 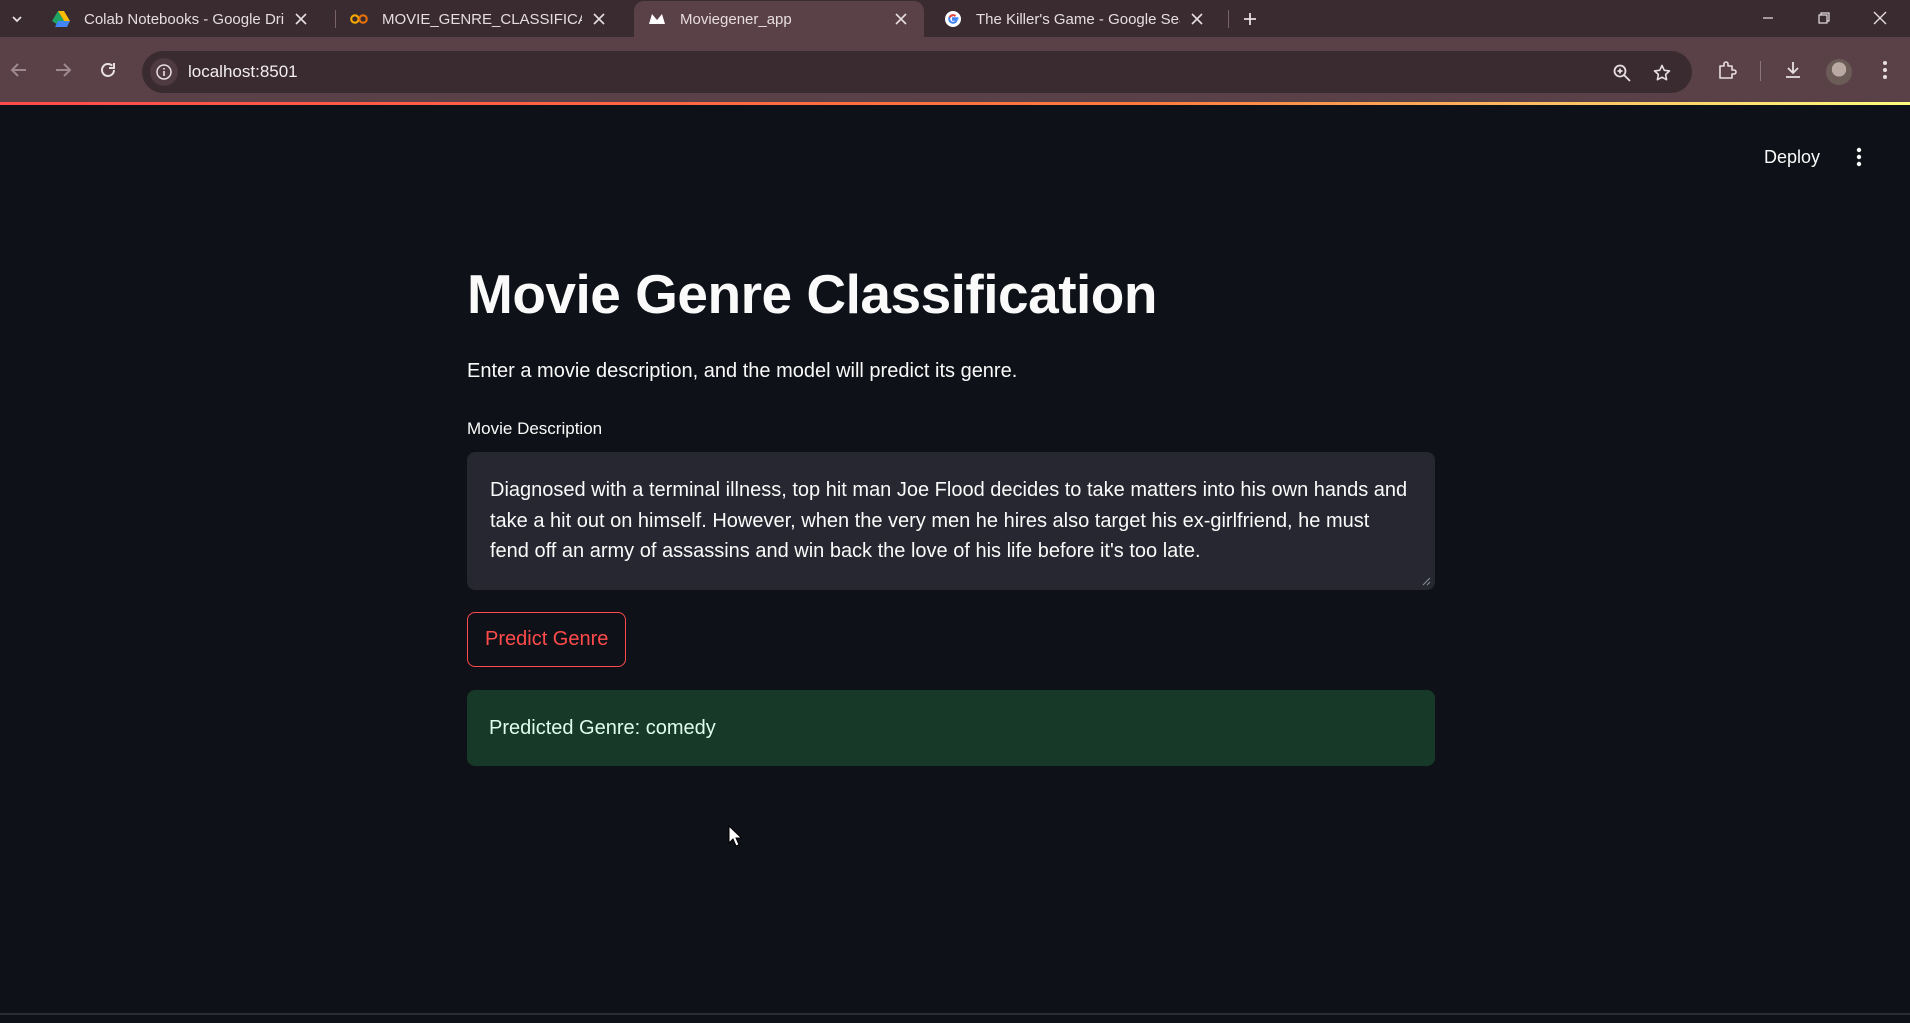 I want to click on zoom-button, so click(x=1622, y=73).